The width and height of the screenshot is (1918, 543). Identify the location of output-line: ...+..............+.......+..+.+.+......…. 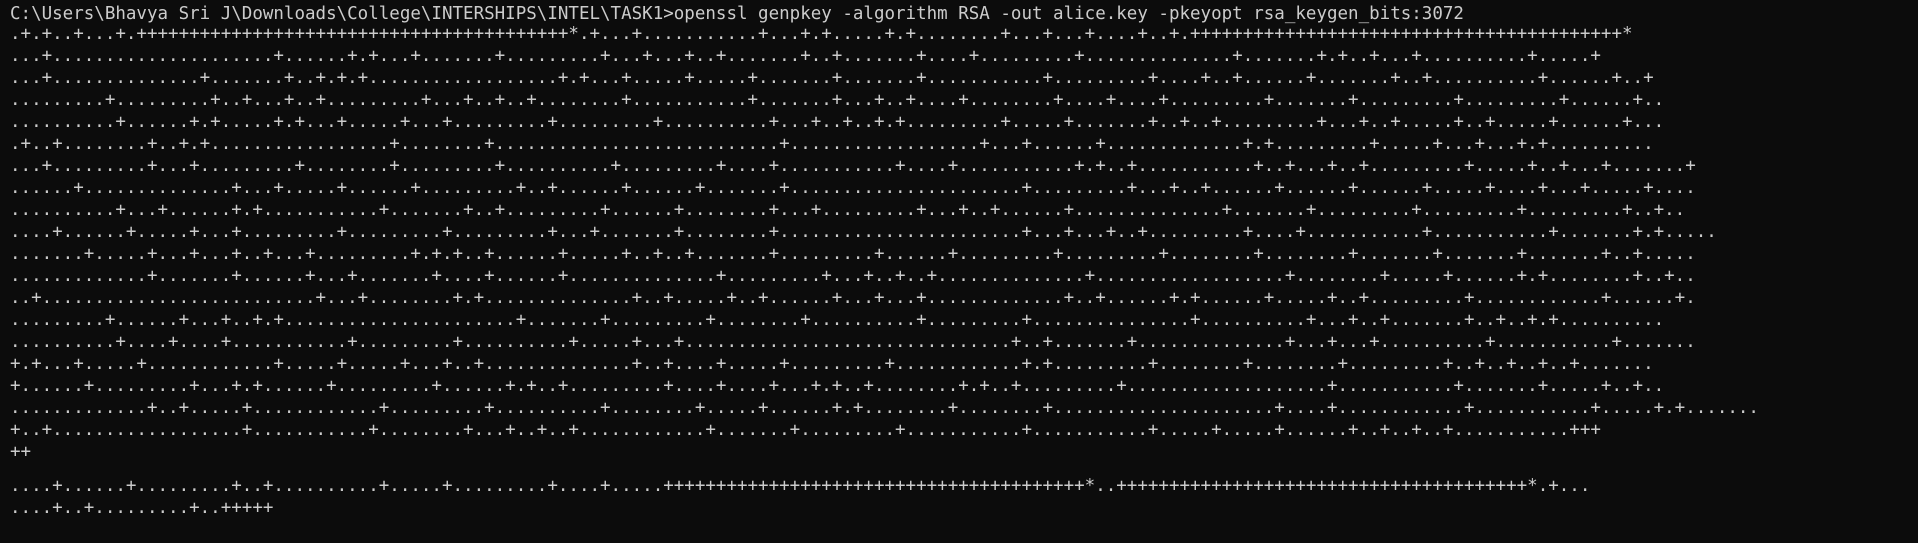
(832, 78).